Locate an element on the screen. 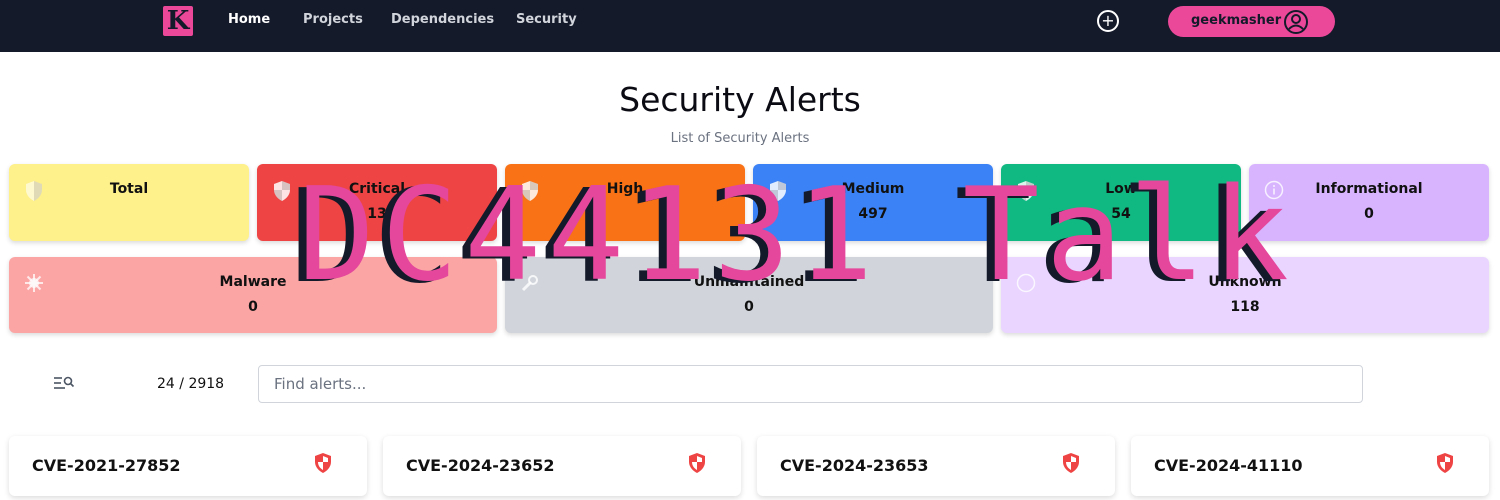  card-value: 54 is located at coordinates (1121, 214).